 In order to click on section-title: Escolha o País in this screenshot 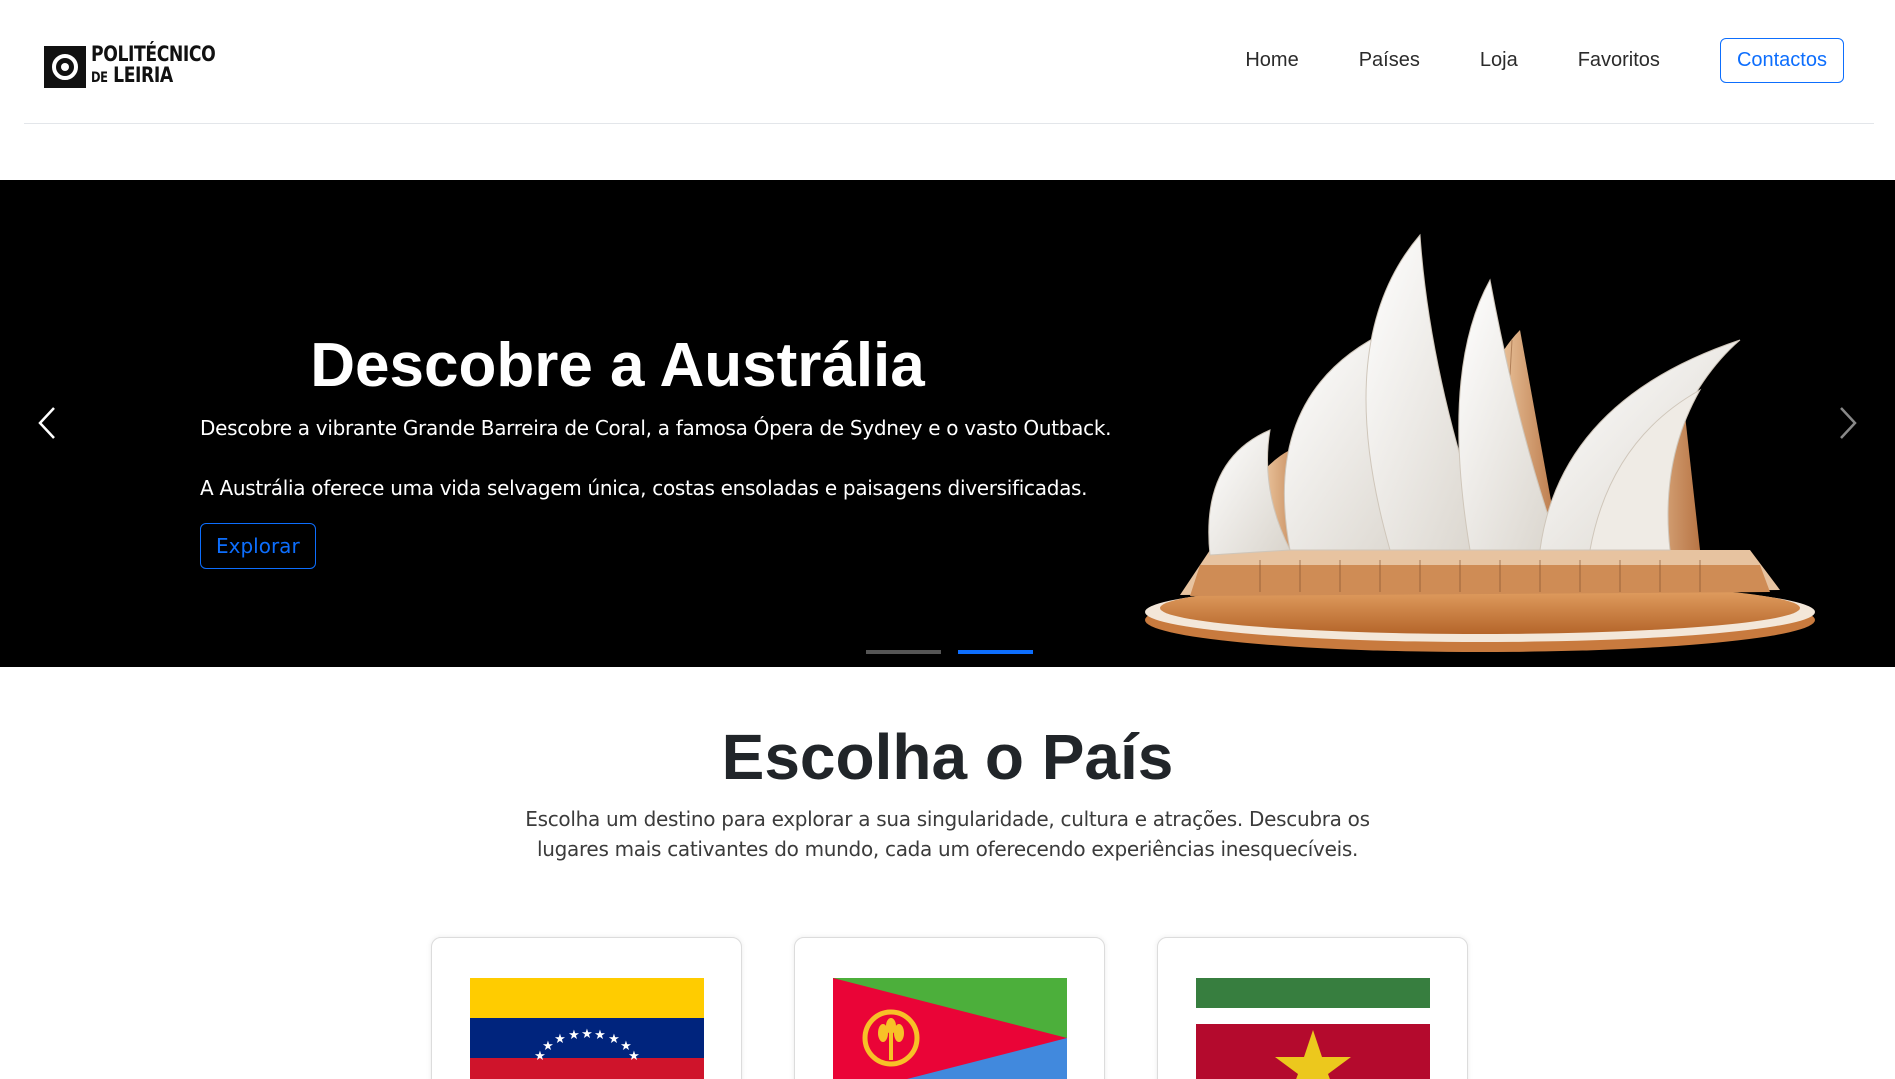, I will do `click(947, 757)`.